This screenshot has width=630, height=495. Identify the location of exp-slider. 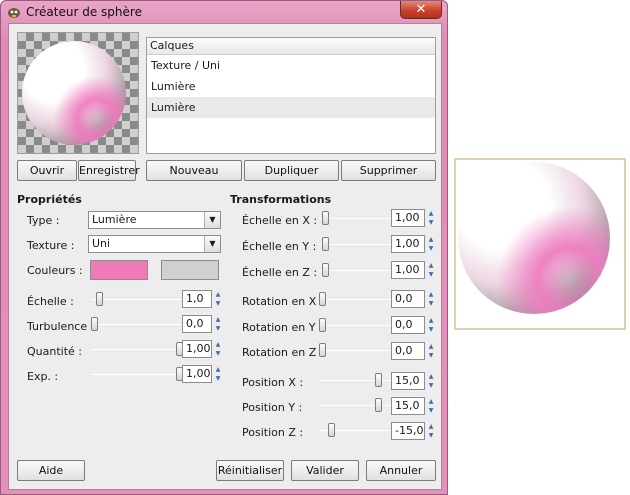
(137, 374).